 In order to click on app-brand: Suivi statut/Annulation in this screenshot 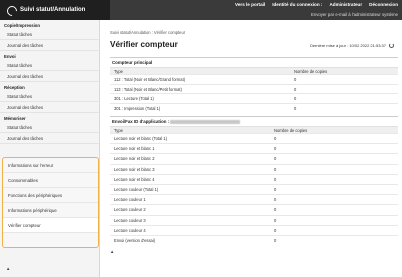, I will do `click(55, 10)`.